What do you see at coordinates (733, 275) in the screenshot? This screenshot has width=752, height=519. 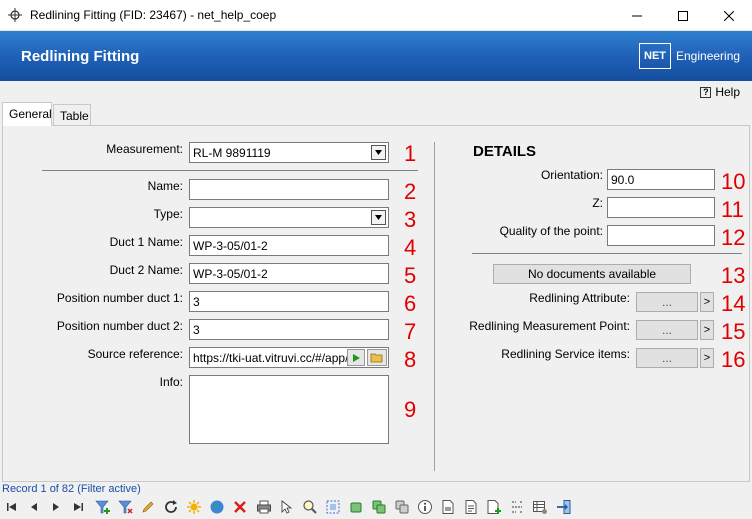 I see `annotation-number: 13` at bounding box center [733, 275].